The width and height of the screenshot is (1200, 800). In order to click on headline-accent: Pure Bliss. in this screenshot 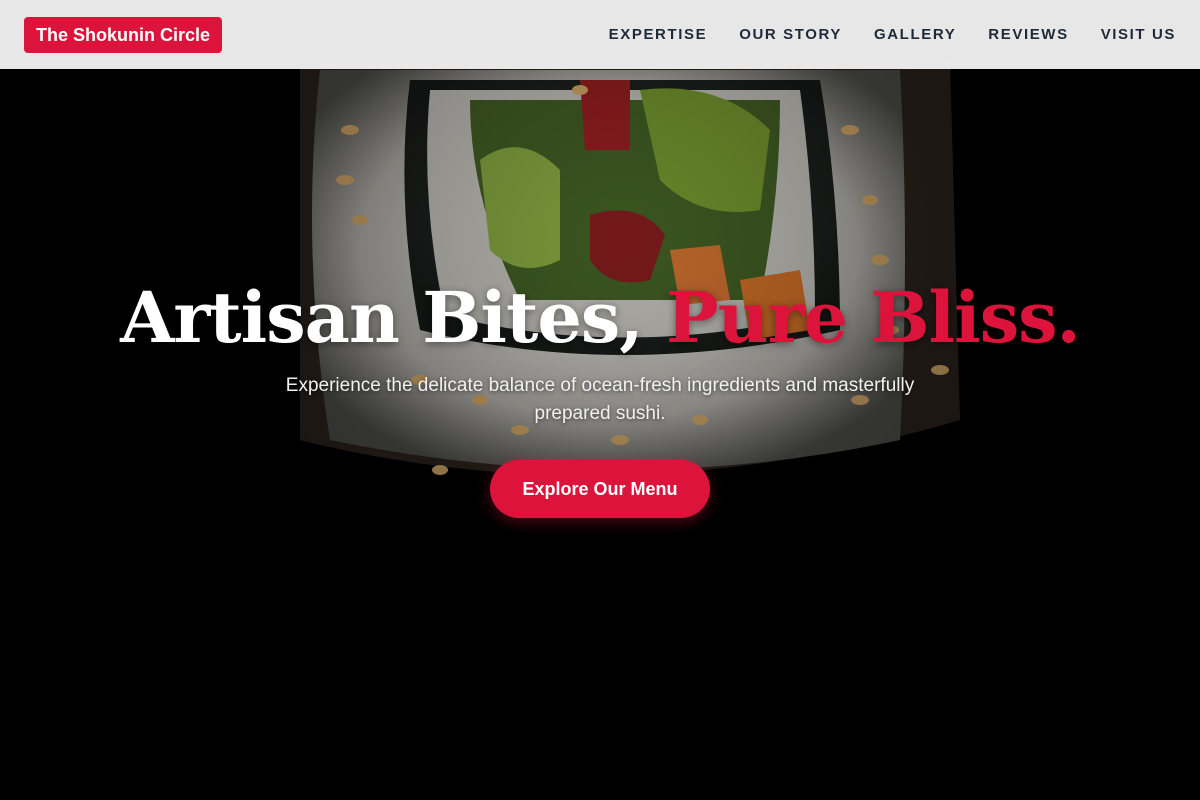, I will do `click(873, 317)`.